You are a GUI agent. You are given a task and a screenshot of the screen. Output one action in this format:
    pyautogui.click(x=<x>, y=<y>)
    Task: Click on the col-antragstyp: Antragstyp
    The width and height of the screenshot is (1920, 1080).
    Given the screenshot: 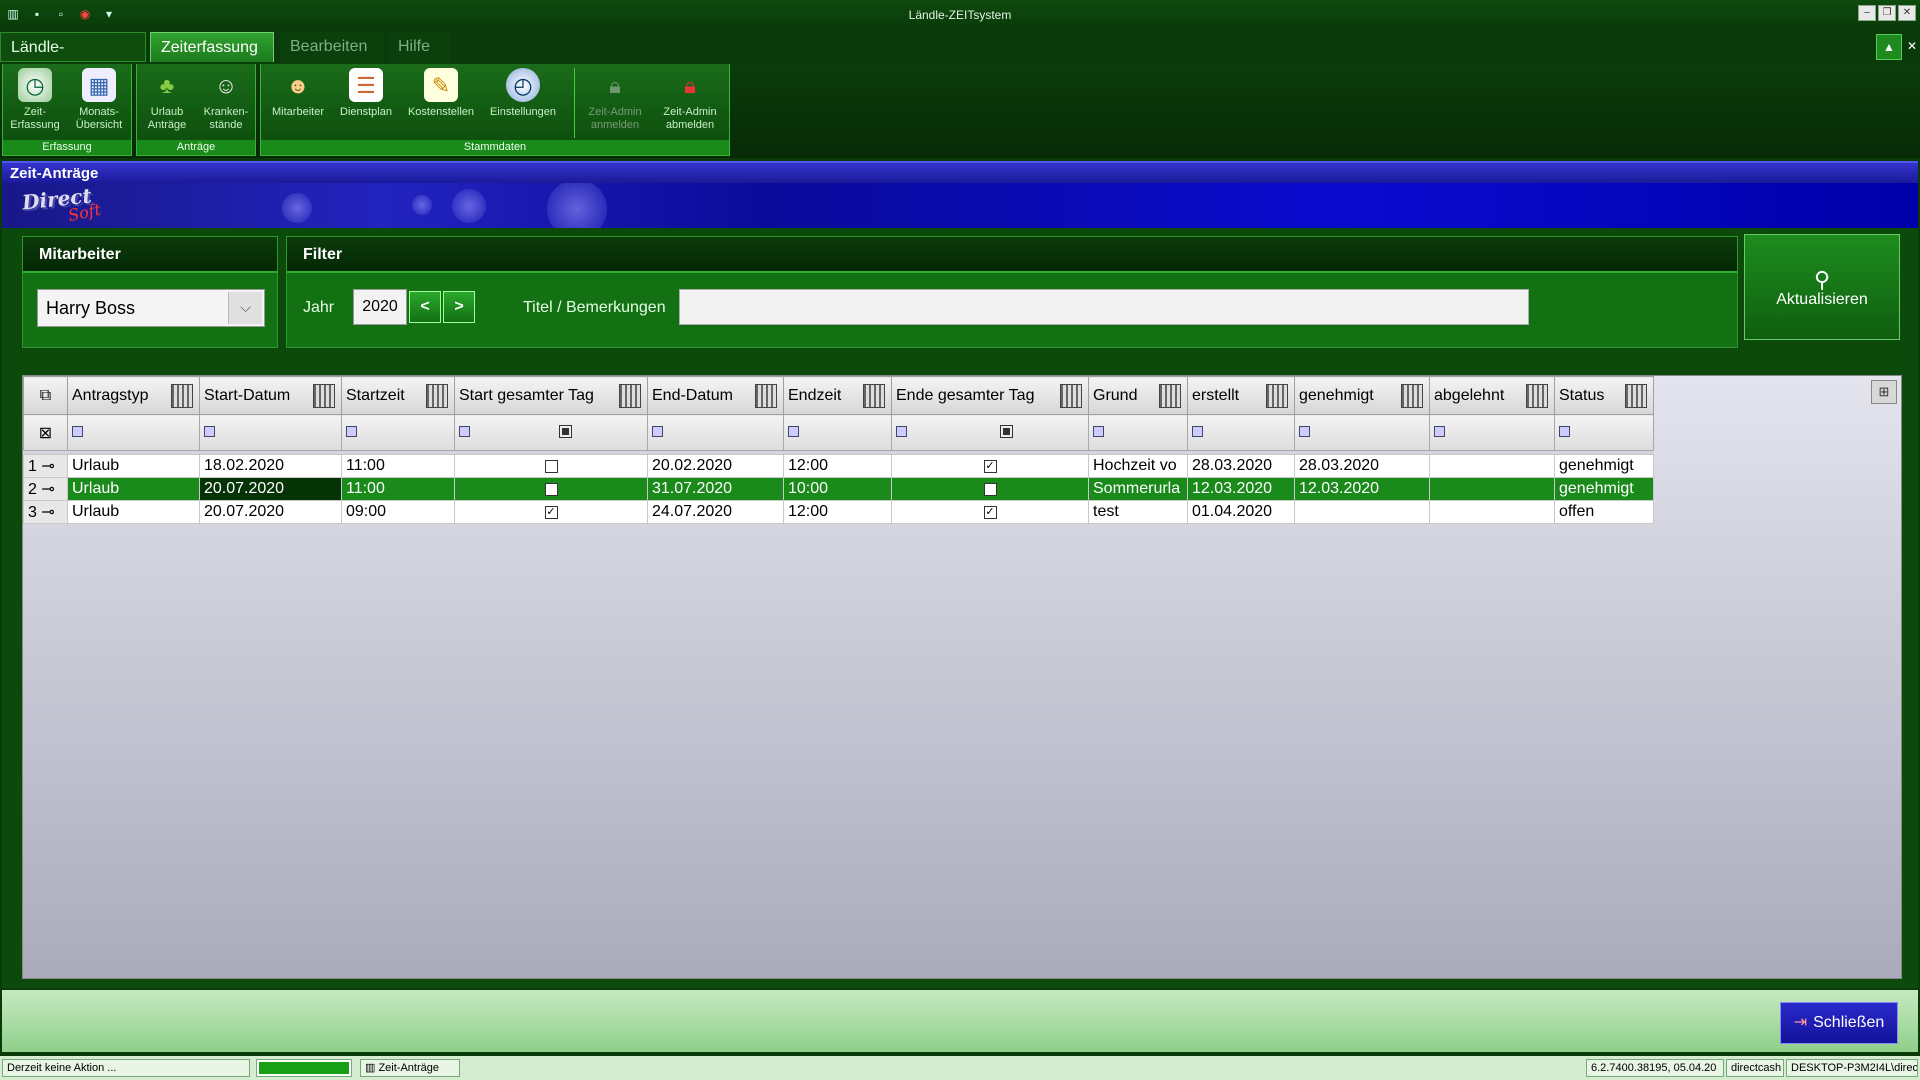 What is the action you would take?
    pyautogui.click(x=133, y=395)
    